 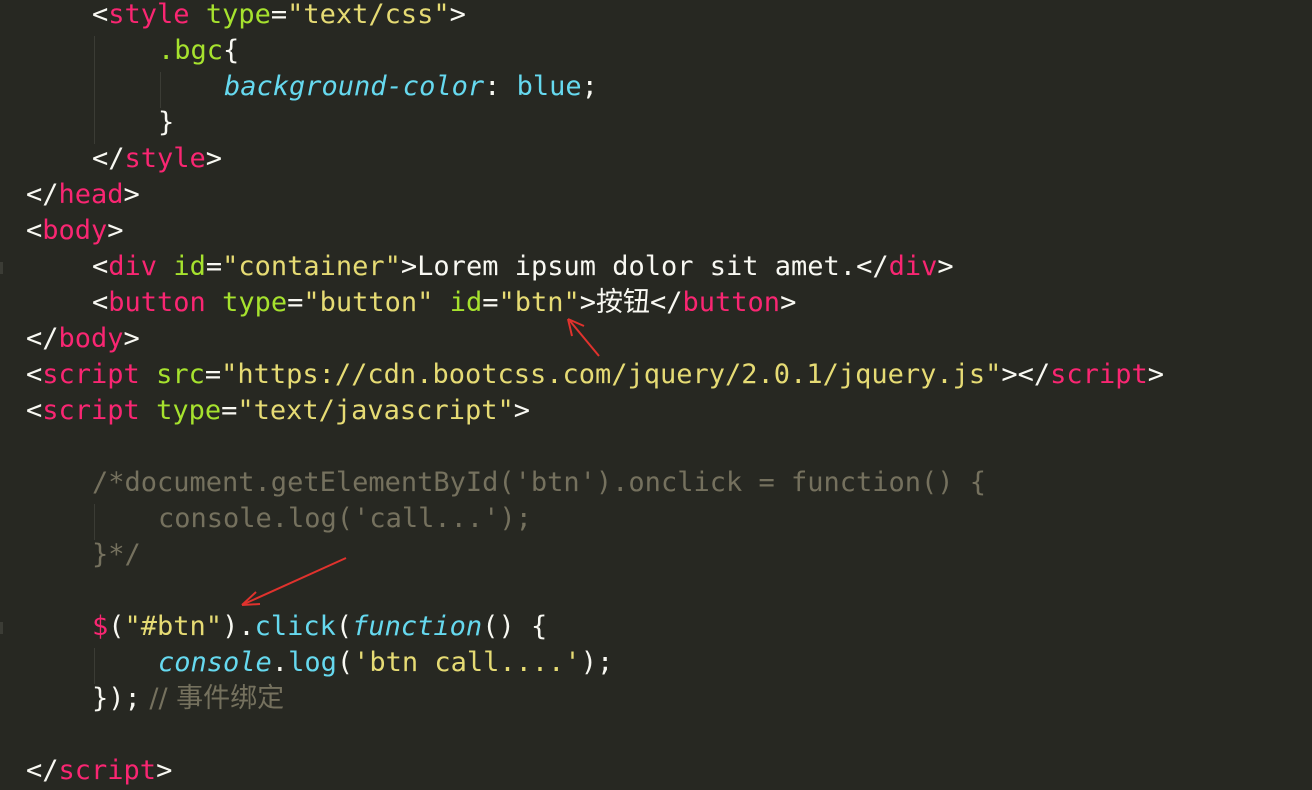 I want to click on method-name: log, so click(x=312, y=662).